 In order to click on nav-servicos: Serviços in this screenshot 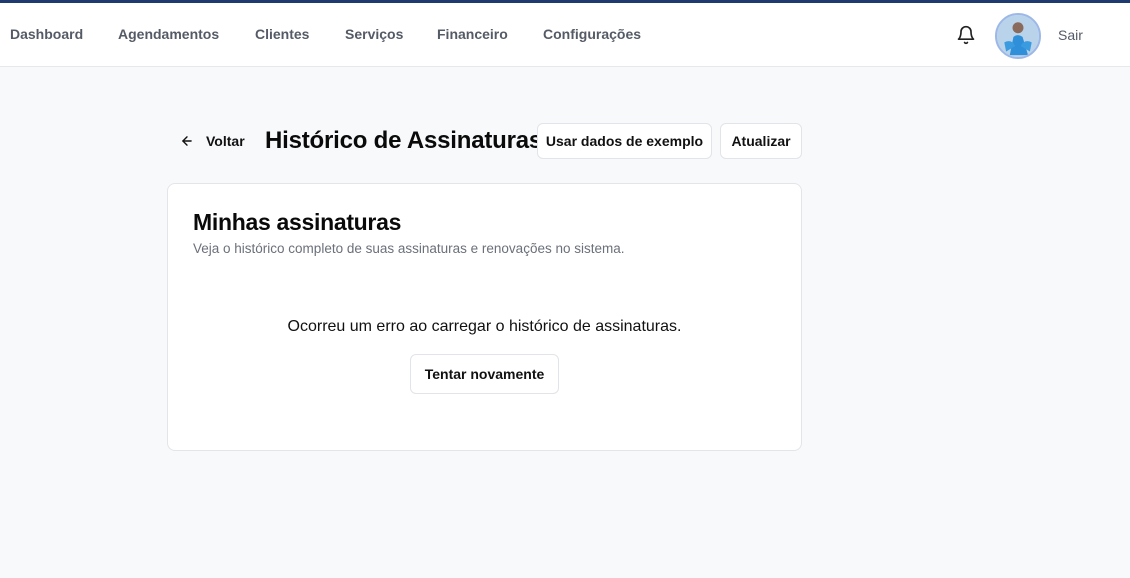, I will do `click(374, 34)`.